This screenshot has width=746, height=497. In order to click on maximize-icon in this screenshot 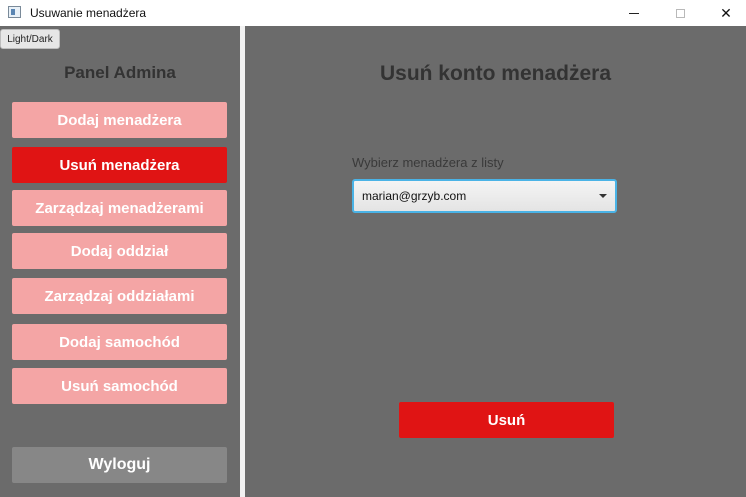, I will do `click(680, 13)`.